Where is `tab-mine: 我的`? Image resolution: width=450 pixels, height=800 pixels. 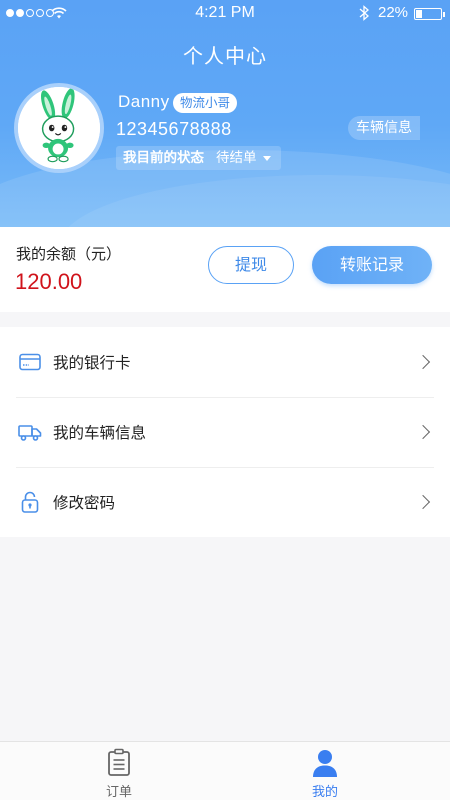 tab-mine: 我的 is located at coordinates (325, 771).